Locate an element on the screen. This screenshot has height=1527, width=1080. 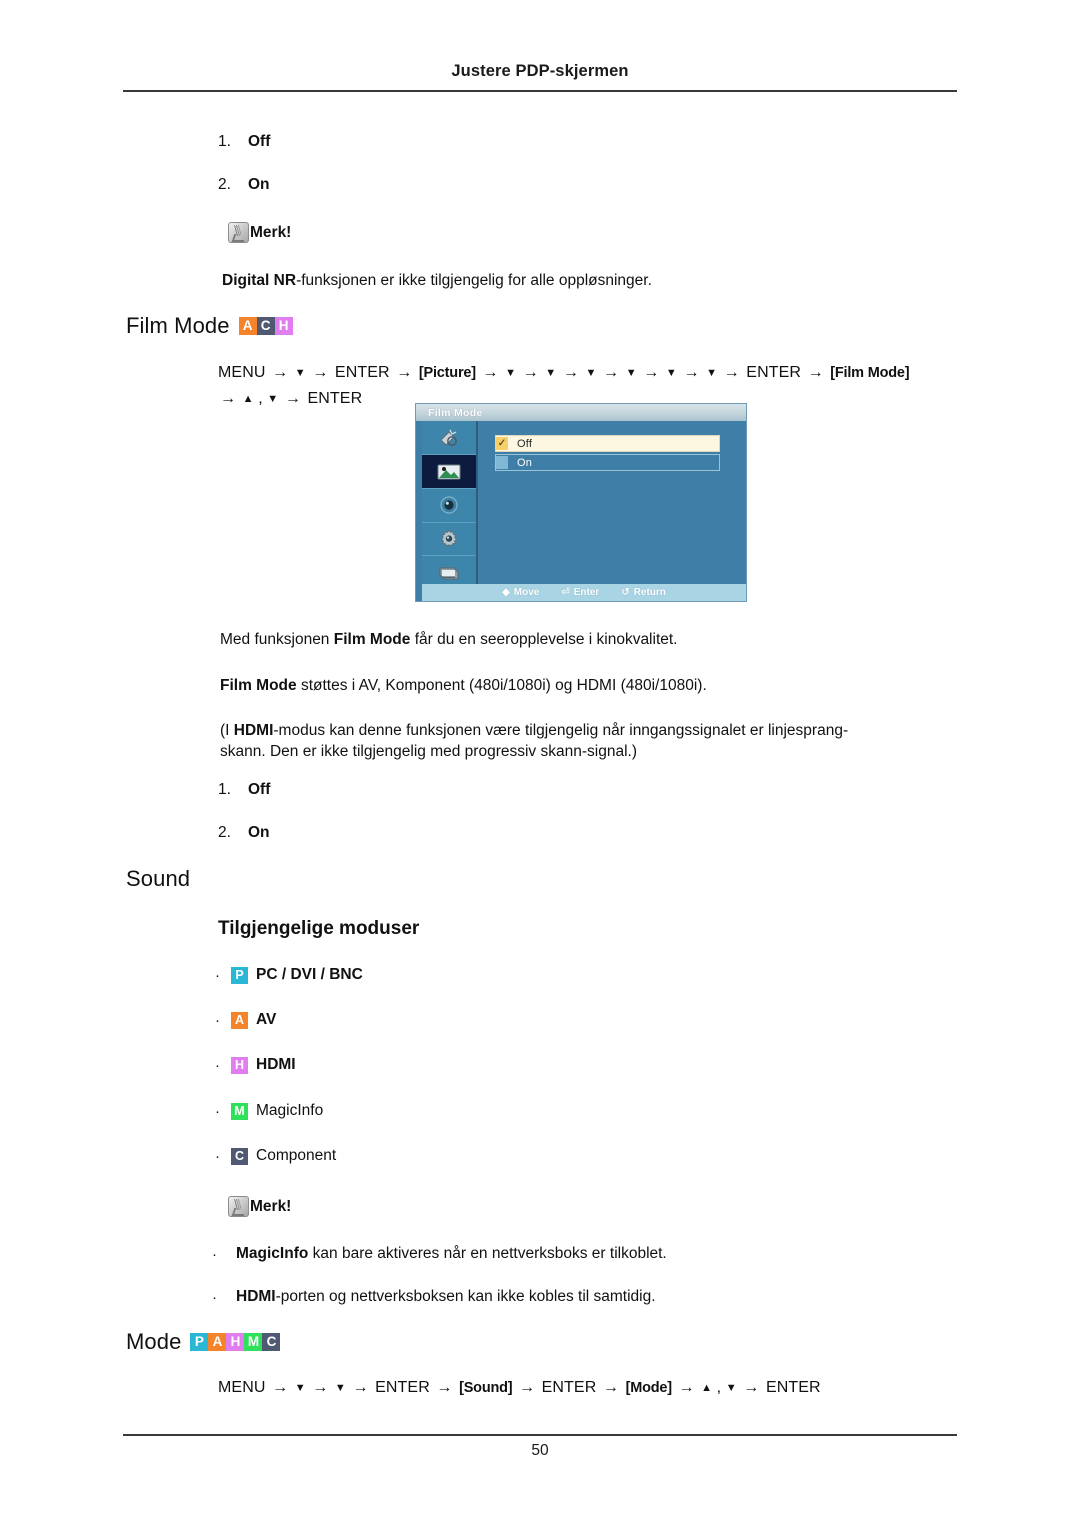
mode-badge-h: H is located at coordinates (283, 326).